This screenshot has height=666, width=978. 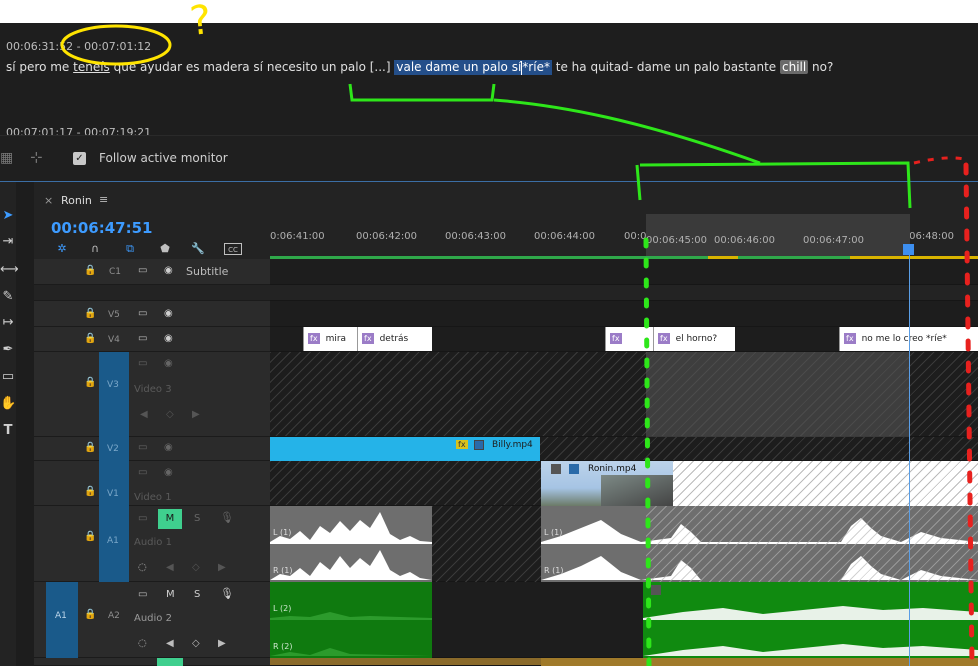 What do you see at coordinates (152, 662) in the screenshot?
I see `track-header-next` at bounding box center [152, 662].